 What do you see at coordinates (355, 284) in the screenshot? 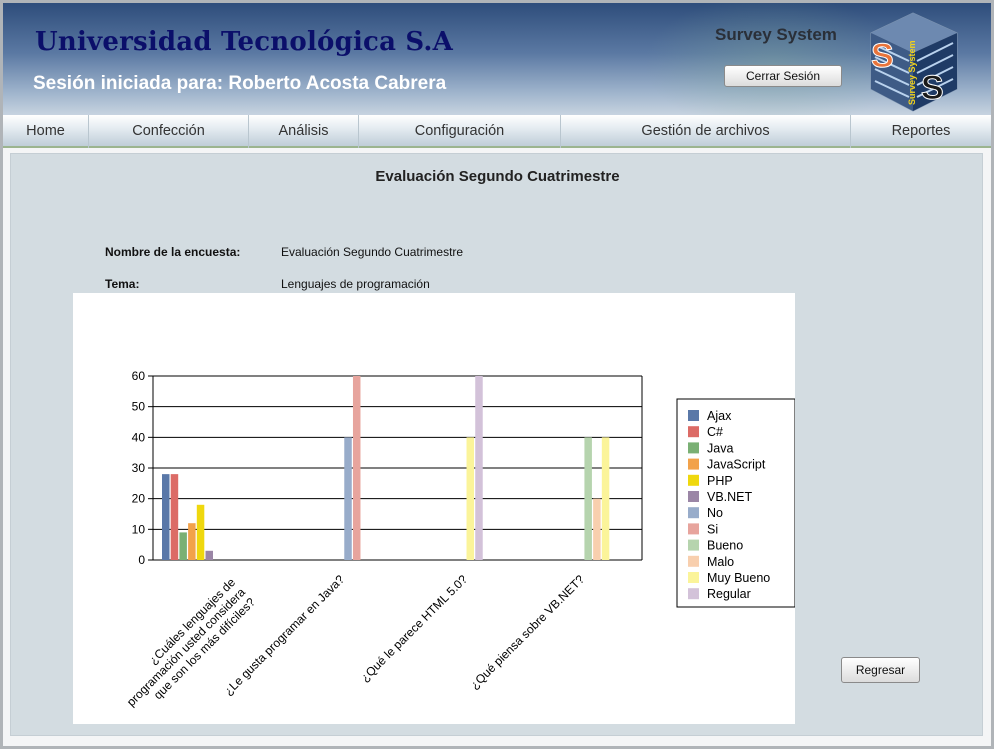
I see `topic-value: Lenguajes de programación` at bounding box center [355, 284].